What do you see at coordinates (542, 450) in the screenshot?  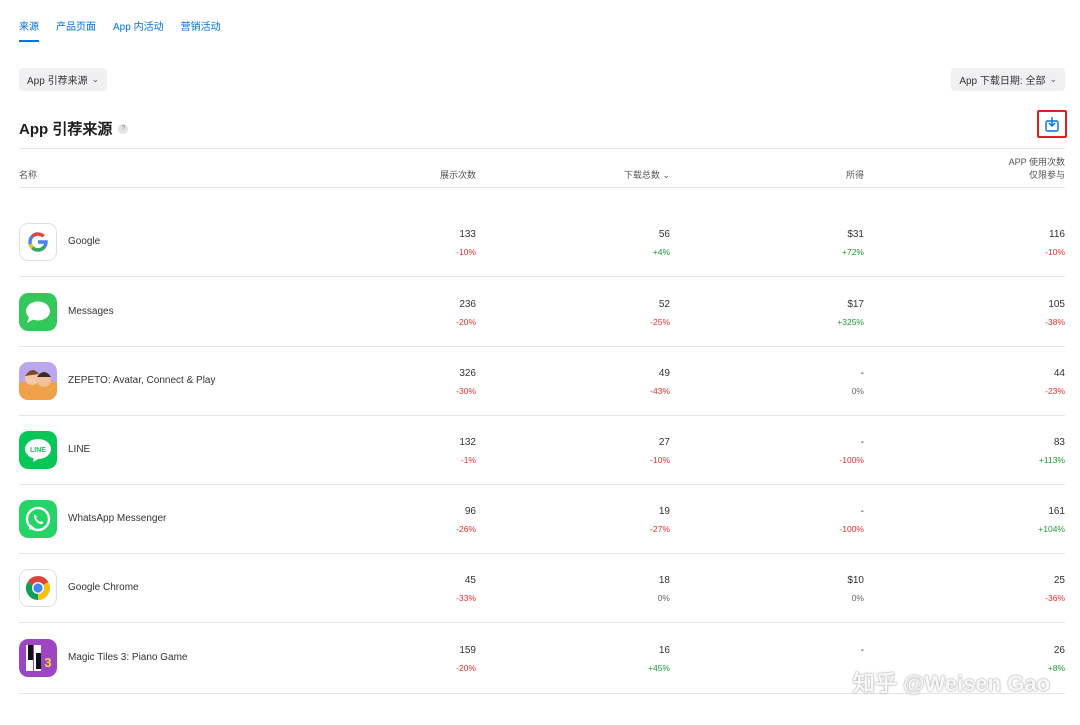 I see `table-row: LINE LINE 132 -1% 27 -10% - -100% 83 +113%` at bounding box center [542, 450].